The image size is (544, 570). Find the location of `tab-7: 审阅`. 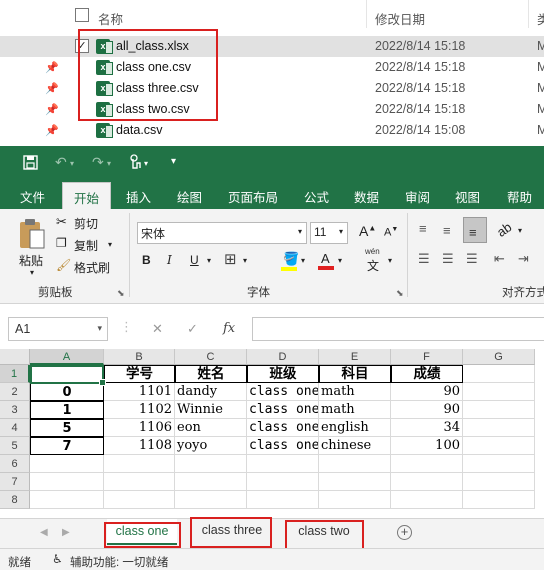

tab-7: 审阅 is located at coordinates (417, 196).